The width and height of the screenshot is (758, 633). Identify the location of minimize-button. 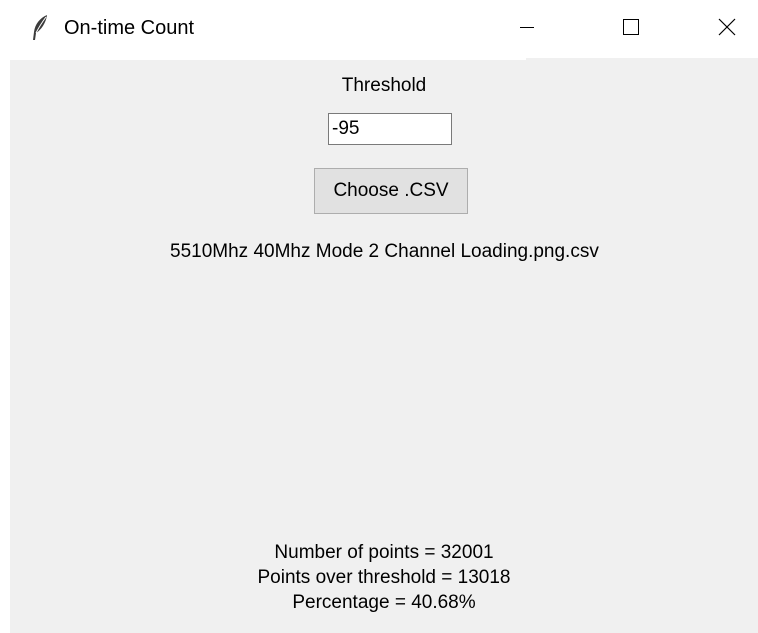
(527, 29).